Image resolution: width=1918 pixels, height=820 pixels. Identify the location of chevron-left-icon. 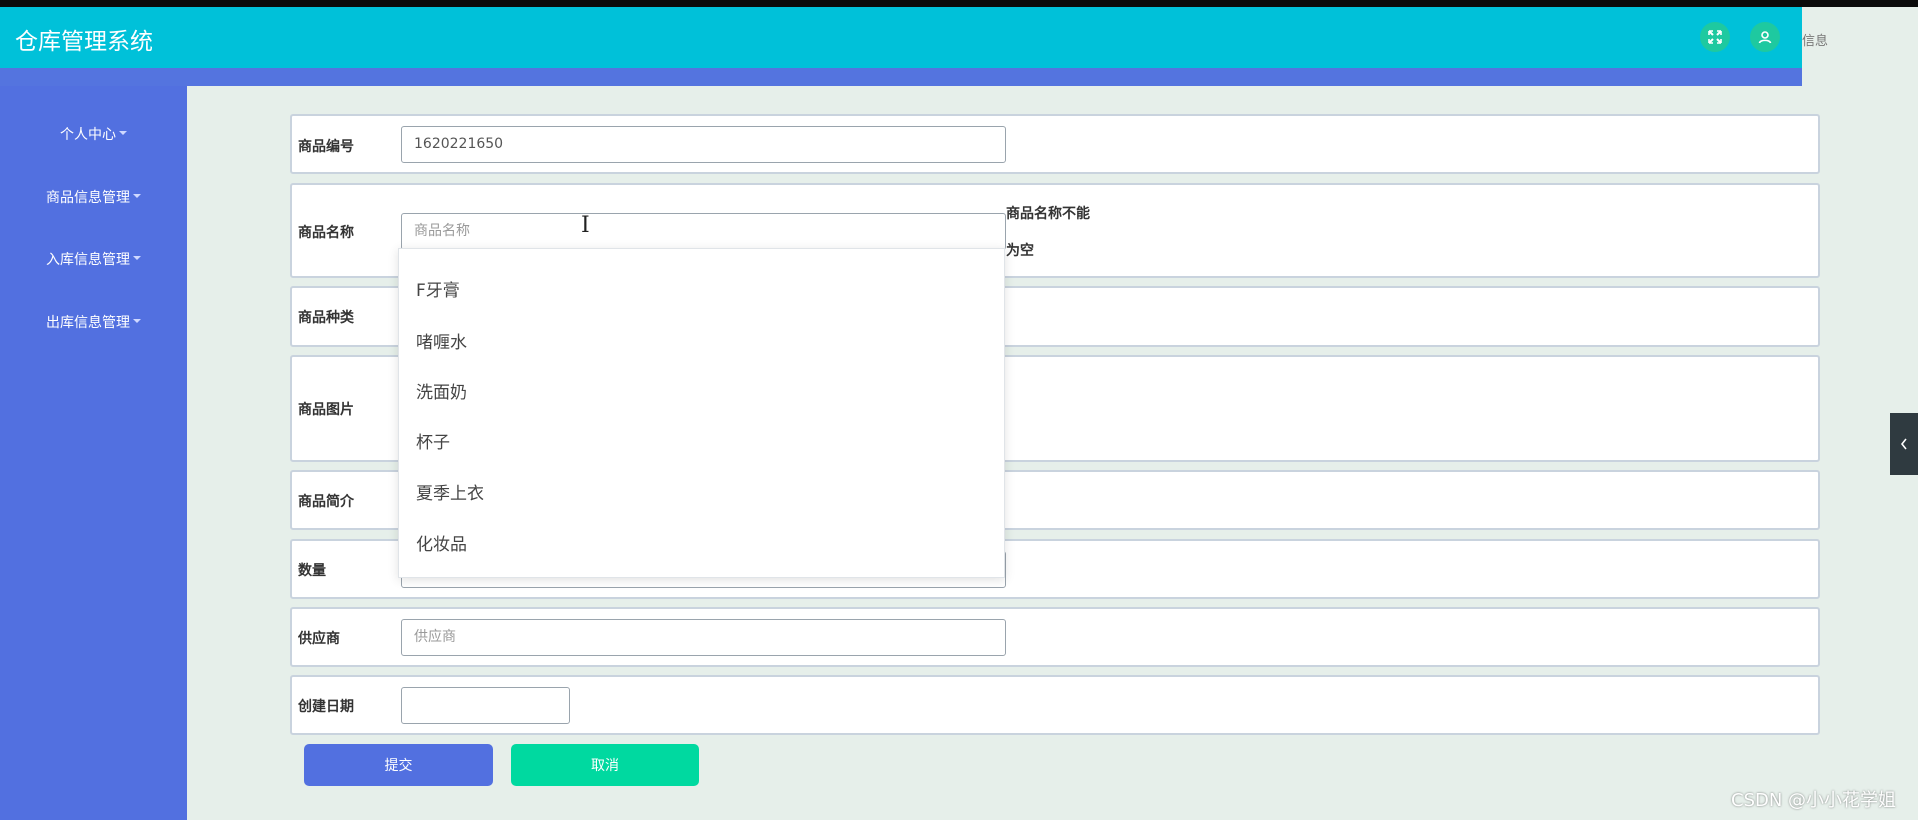
(1903, 444).